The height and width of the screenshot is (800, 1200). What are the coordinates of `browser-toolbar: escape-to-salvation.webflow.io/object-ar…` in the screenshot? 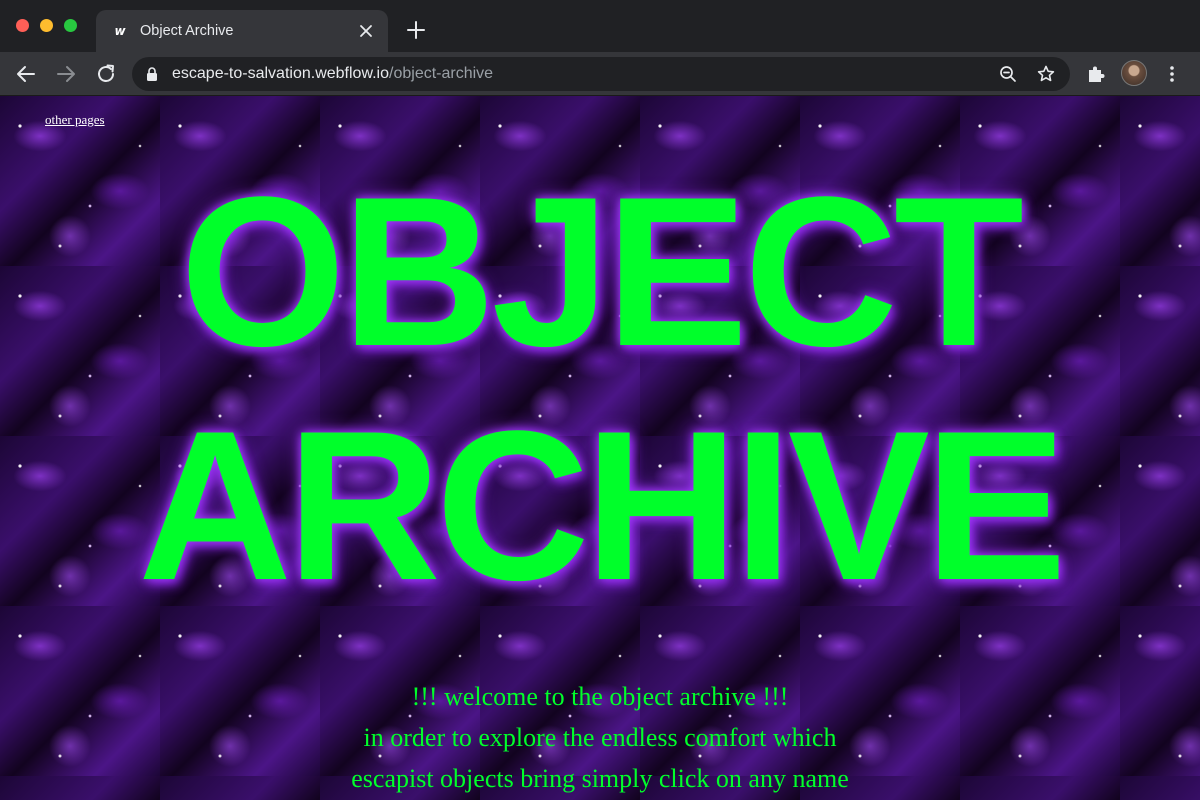 It's located at (600, 74).